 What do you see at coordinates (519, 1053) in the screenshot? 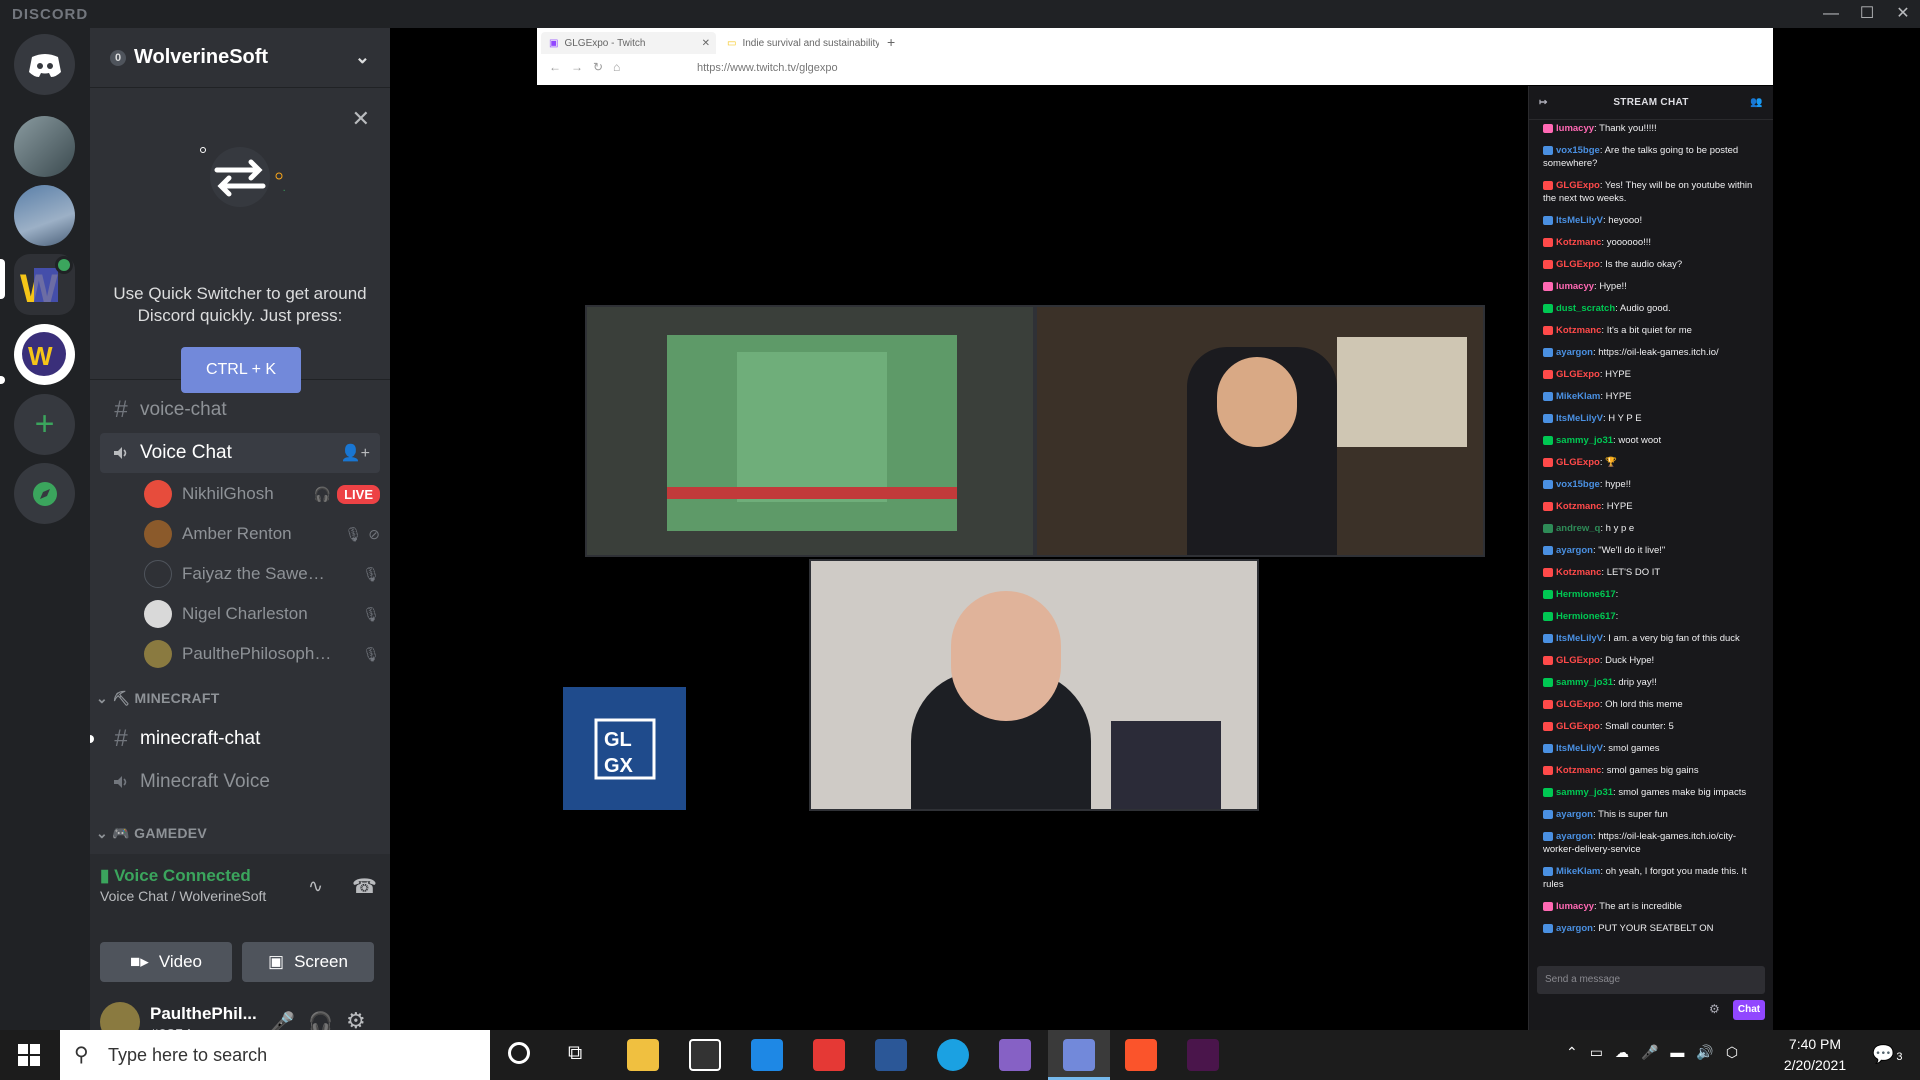
I see `cortana-icon` at bounding box center [519, 1053].